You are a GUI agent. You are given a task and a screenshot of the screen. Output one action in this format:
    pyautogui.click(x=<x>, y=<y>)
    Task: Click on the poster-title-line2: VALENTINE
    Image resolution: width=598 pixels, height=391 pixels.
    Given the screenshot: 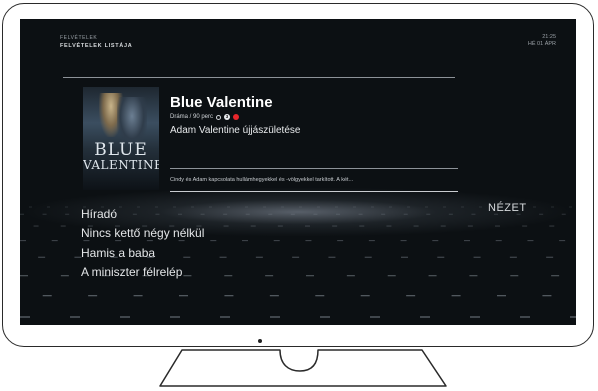 What is the action you would take?
    pyautogui.click(x=121, y=165)
    